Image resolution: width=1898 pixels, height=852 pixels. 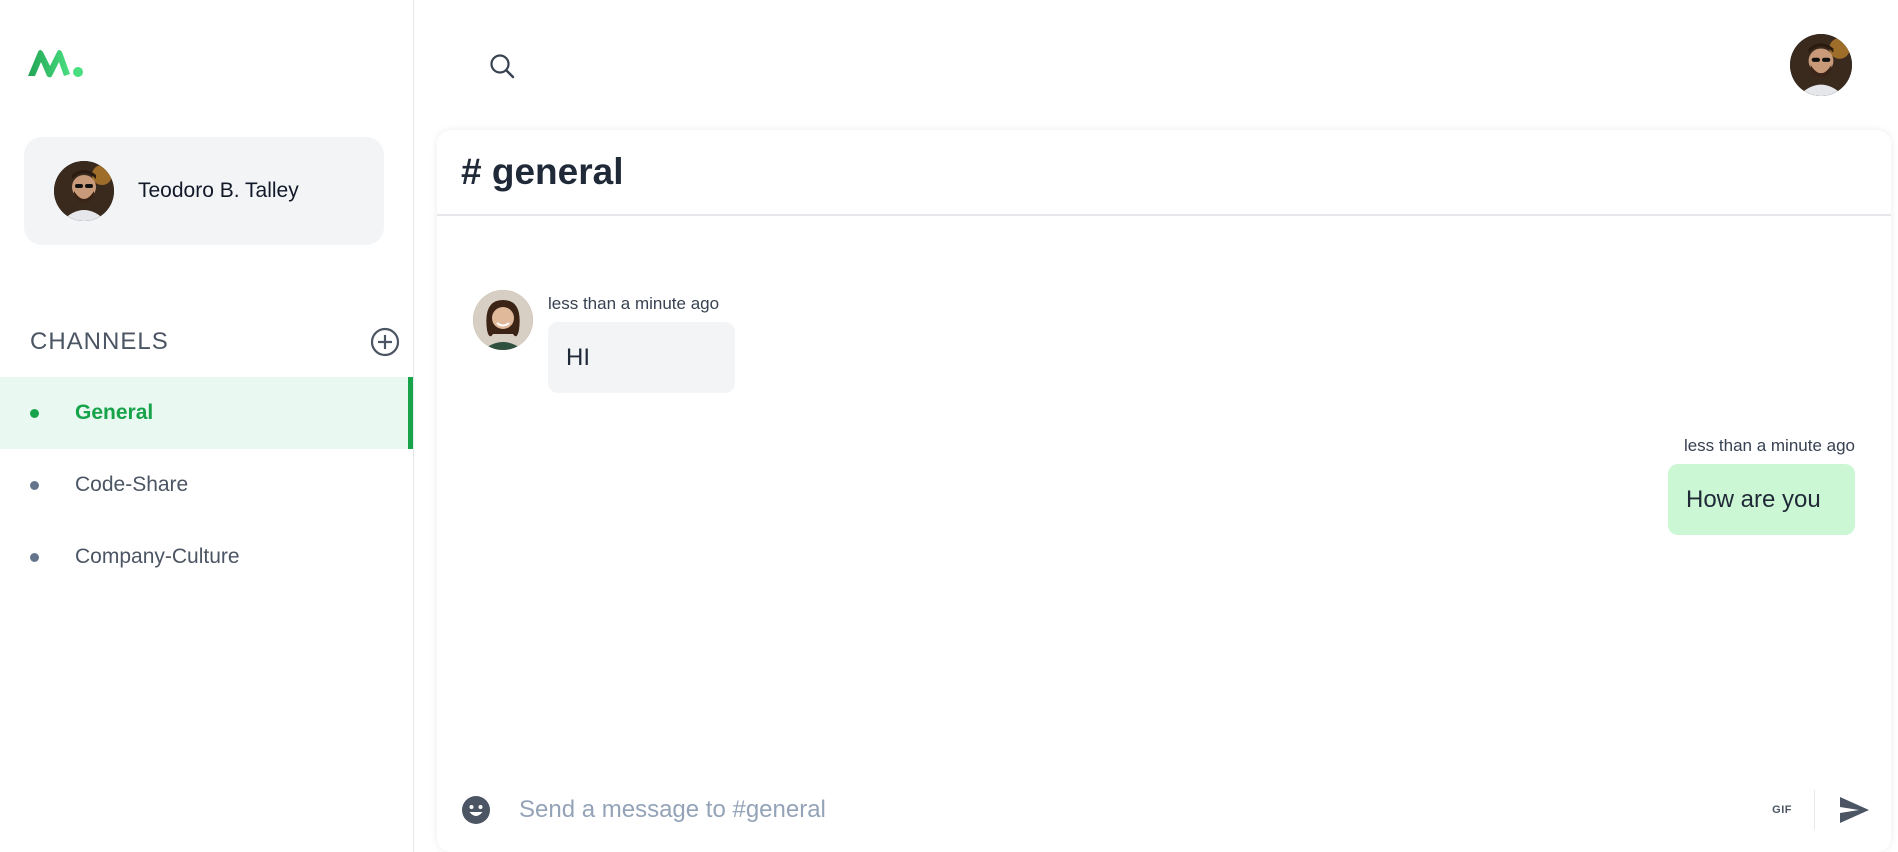 What do you see at coordinates (385, 342) in the screenshot?
I see `plus-circle-icon` at bounding box center [385, 342].